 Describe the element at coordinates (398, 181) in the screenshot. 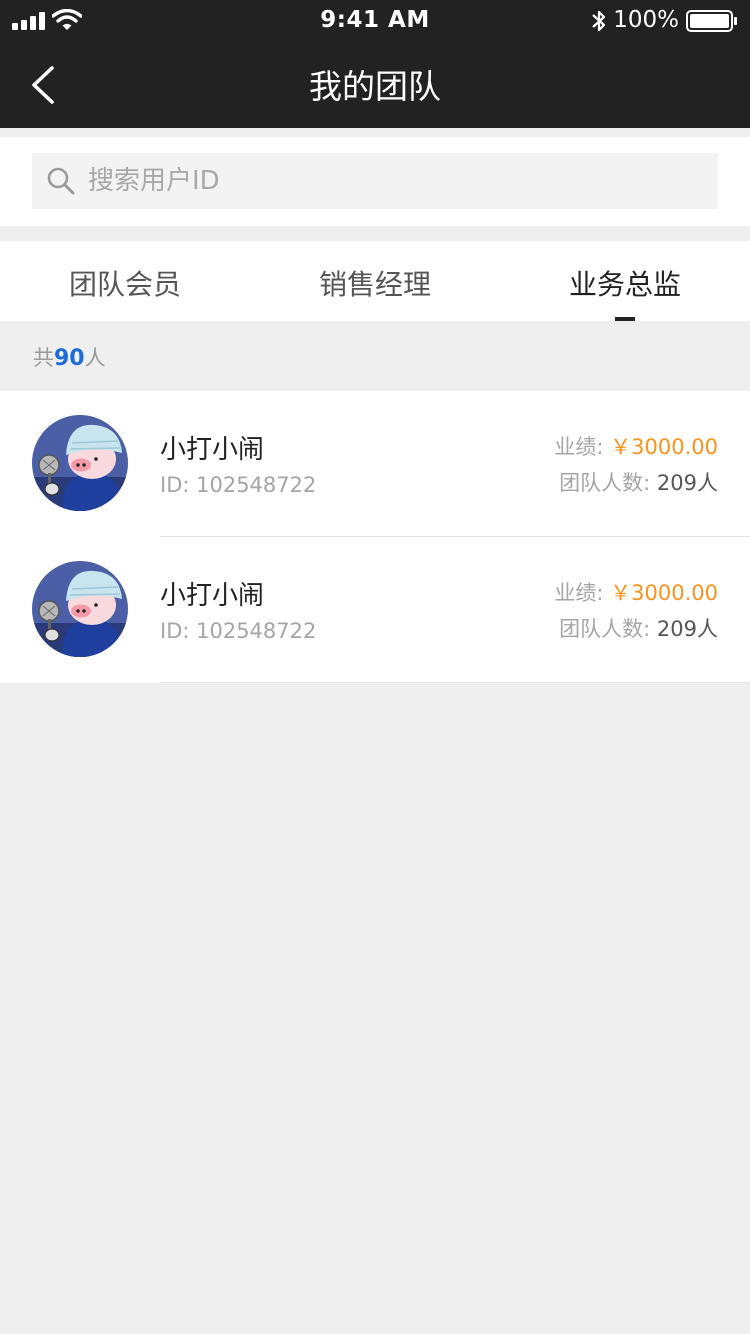

I see `search-input` at that location.